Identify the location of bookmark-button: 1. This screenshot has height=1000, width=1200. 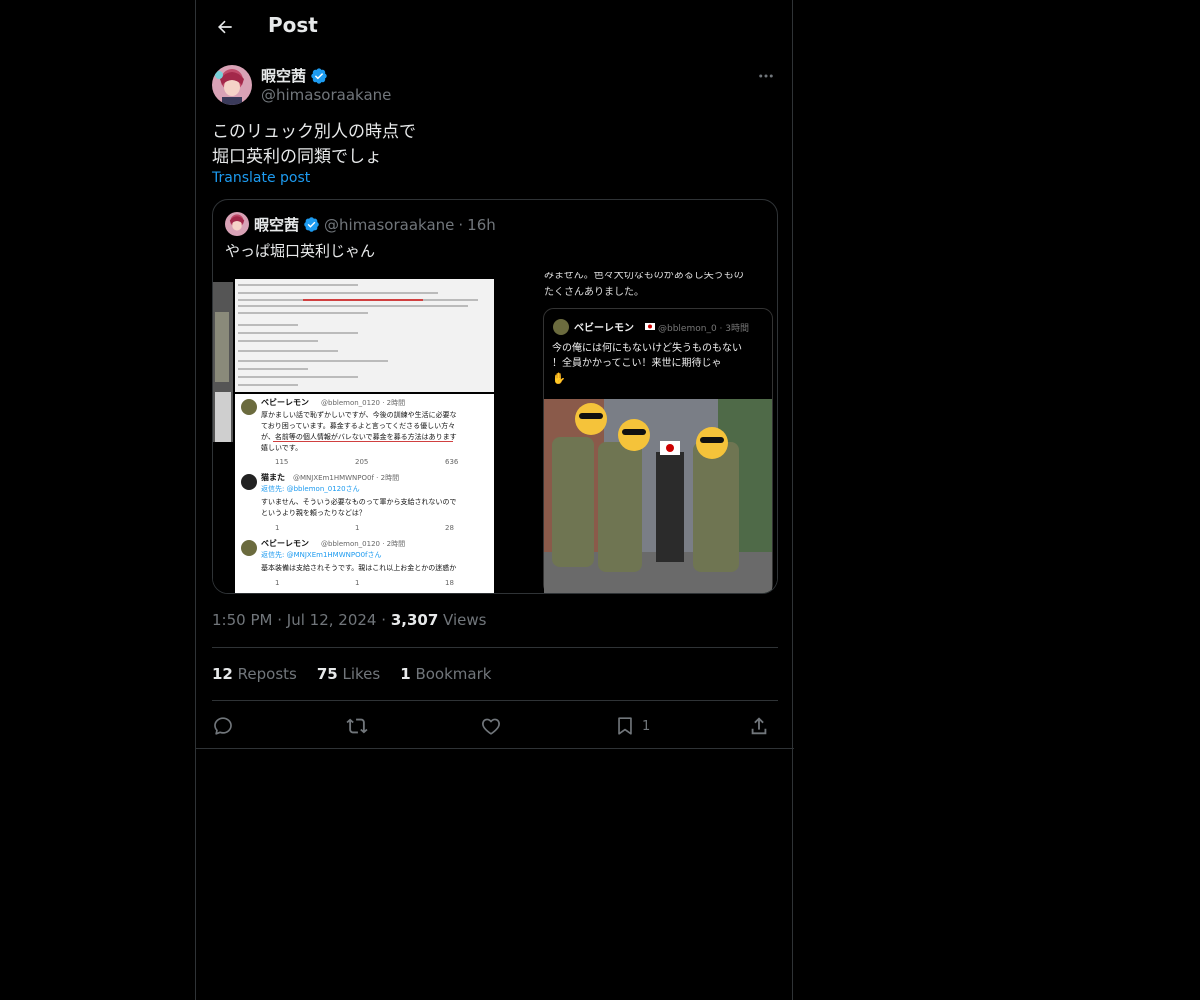
(632, 726).